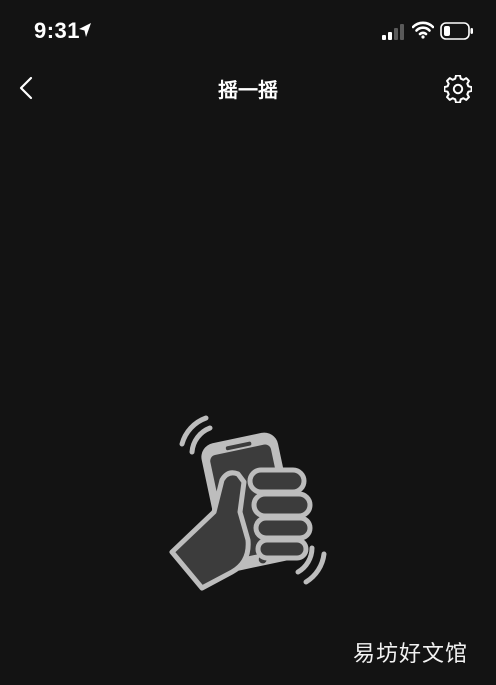  What do you see at coordinates (393, 32) in the screenshot?
I see `cellular-signal-icon` at bounding box center [393, 32].